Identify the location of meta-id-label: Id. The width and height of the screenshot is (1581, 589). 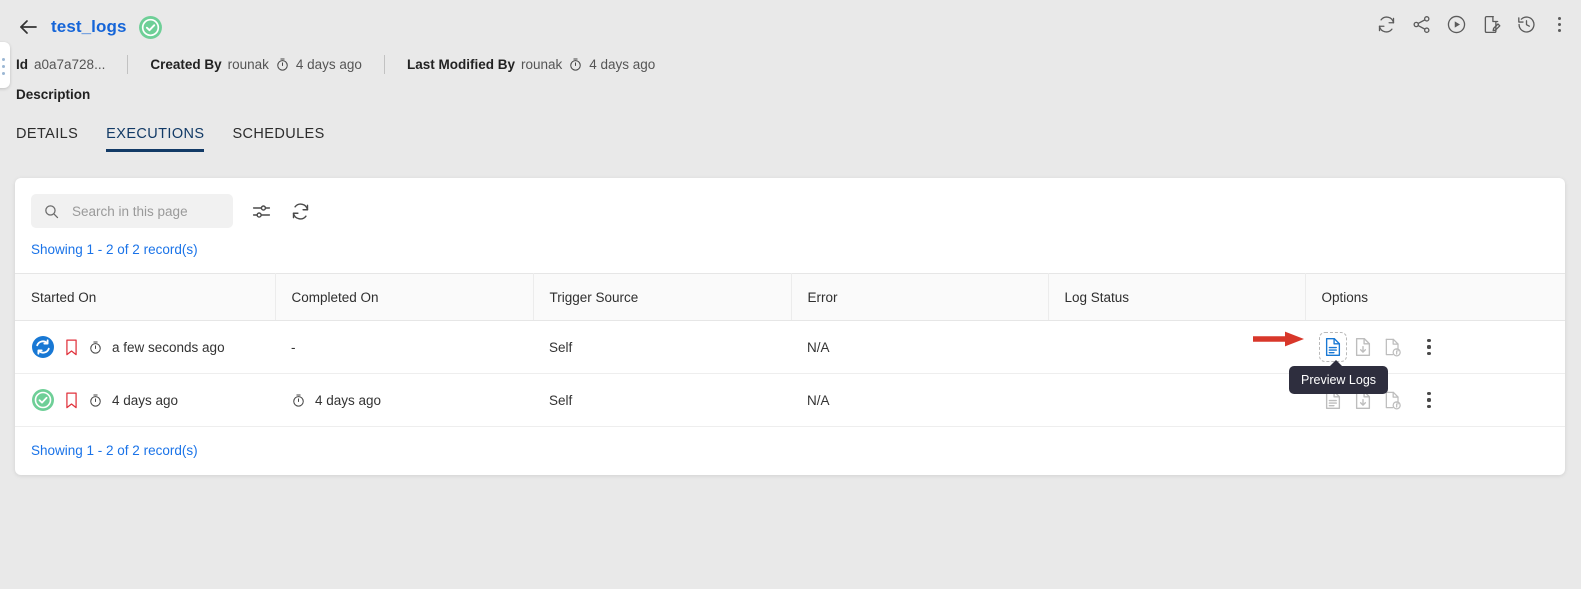
(22, 64).